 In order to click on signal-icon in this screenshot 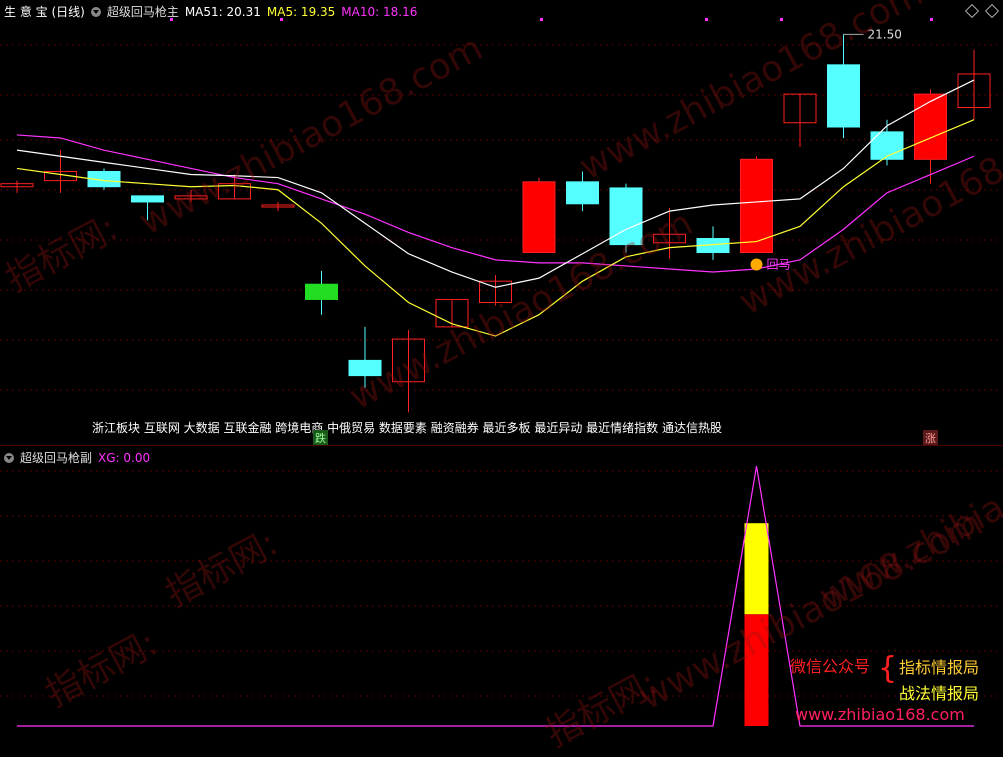, I will do `click(756, 264)`.